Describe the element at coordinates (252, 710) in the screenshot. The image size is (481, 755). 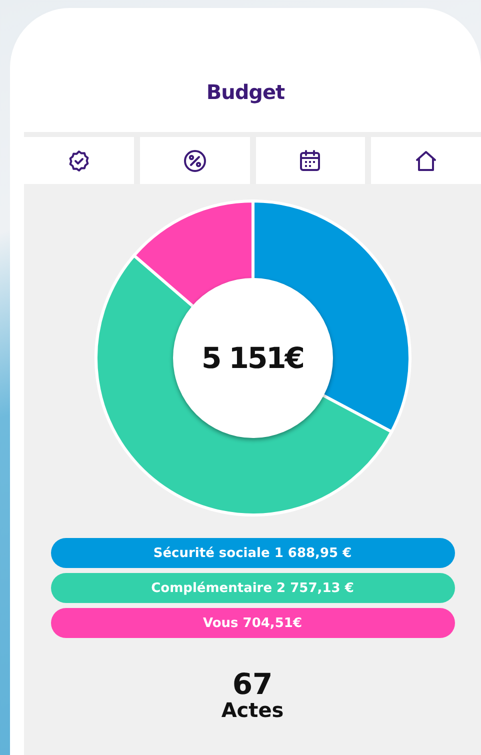
I see `acts-label: Actes` at that location.